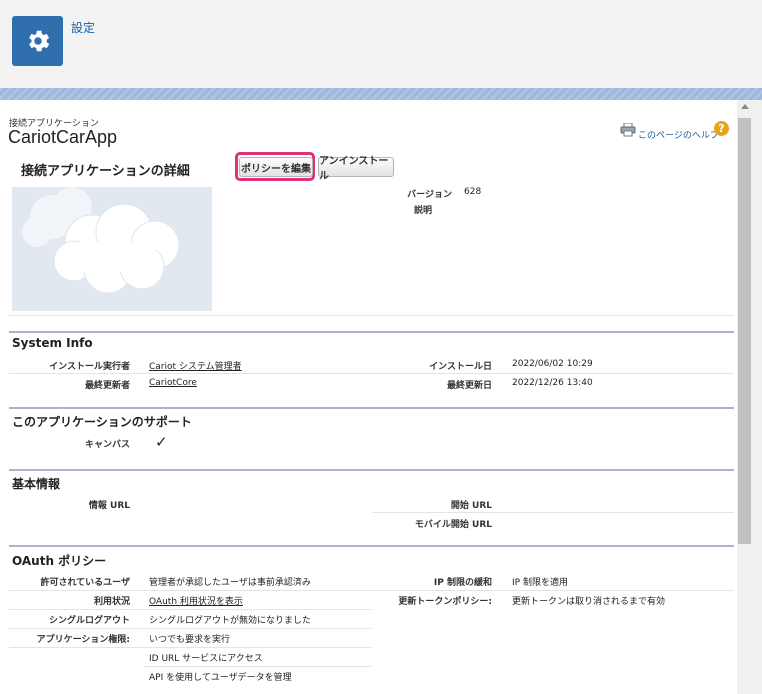 The image size is (762, 694). What do you see at coordinates (195, 365) in the screenshot?
I see `installed-by-link: Cariot システム管理者` at bounding box center [195, 365].